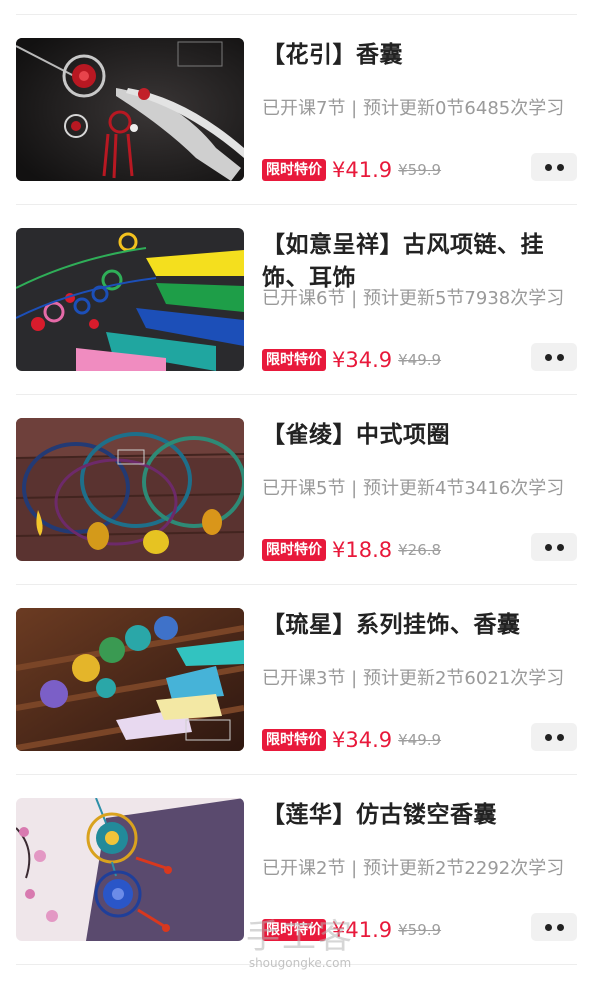 The image size is (593, 988). Describe the element at coordinates (413, 868) in the screenshot. I see `course-meta: 已开课2节 | 预计更新2节2292次学习` at that location.